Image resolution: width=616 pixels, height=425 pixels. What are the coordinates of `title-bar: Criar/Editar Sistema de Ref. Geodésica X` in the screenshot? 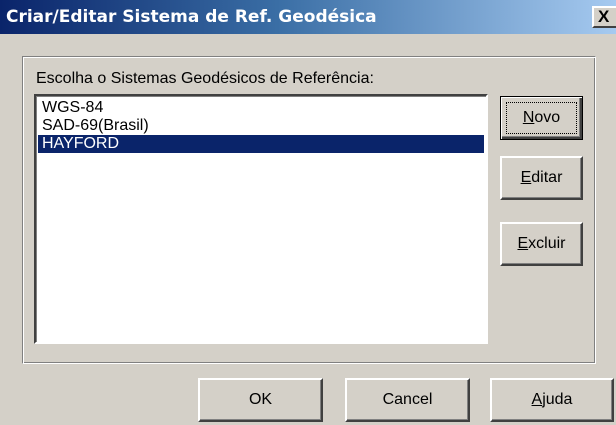 It's located at (308, 17).